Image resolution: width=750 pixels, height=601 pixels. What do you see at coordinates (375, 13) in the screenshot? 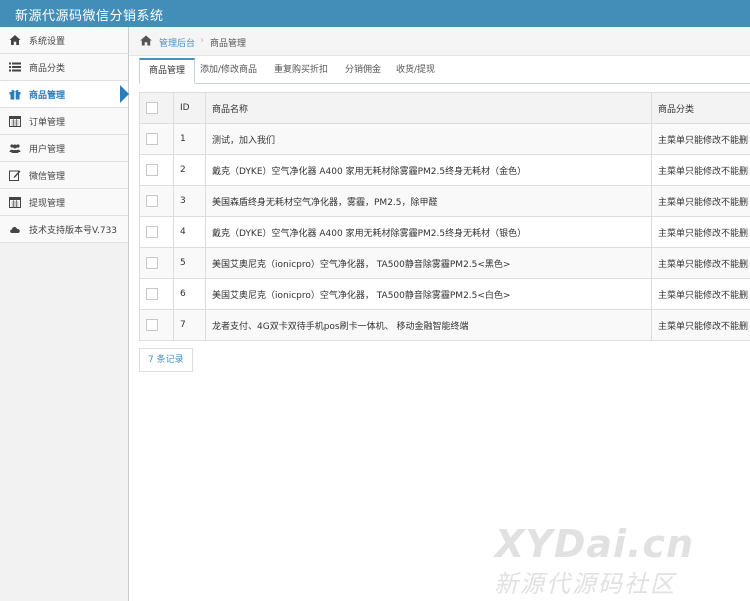
I see `top-navbar: 新源代源码微信分销系统` at bounding box center [375, 13].